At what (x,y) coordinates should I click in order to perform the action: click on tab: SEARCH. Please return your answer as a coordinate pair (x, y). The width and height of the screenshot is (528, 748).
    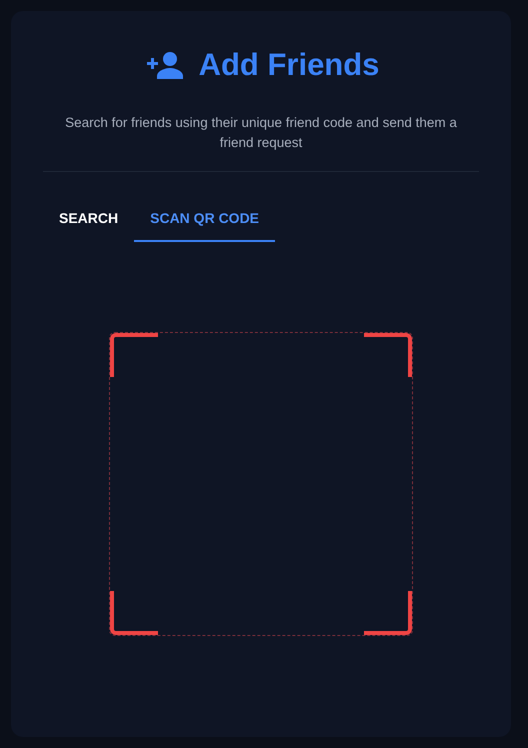
    Looking at the image, I should click on (88, 219).